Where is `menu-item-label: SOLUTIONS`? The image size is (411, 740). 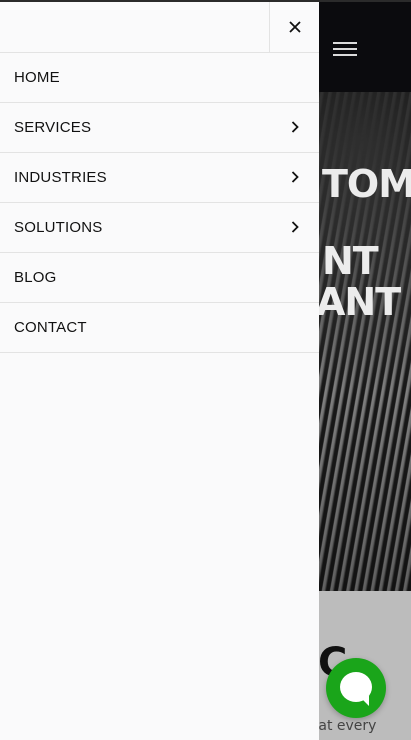 menu-item-label: SOLUTIONS is located at coordinates (58, 227).